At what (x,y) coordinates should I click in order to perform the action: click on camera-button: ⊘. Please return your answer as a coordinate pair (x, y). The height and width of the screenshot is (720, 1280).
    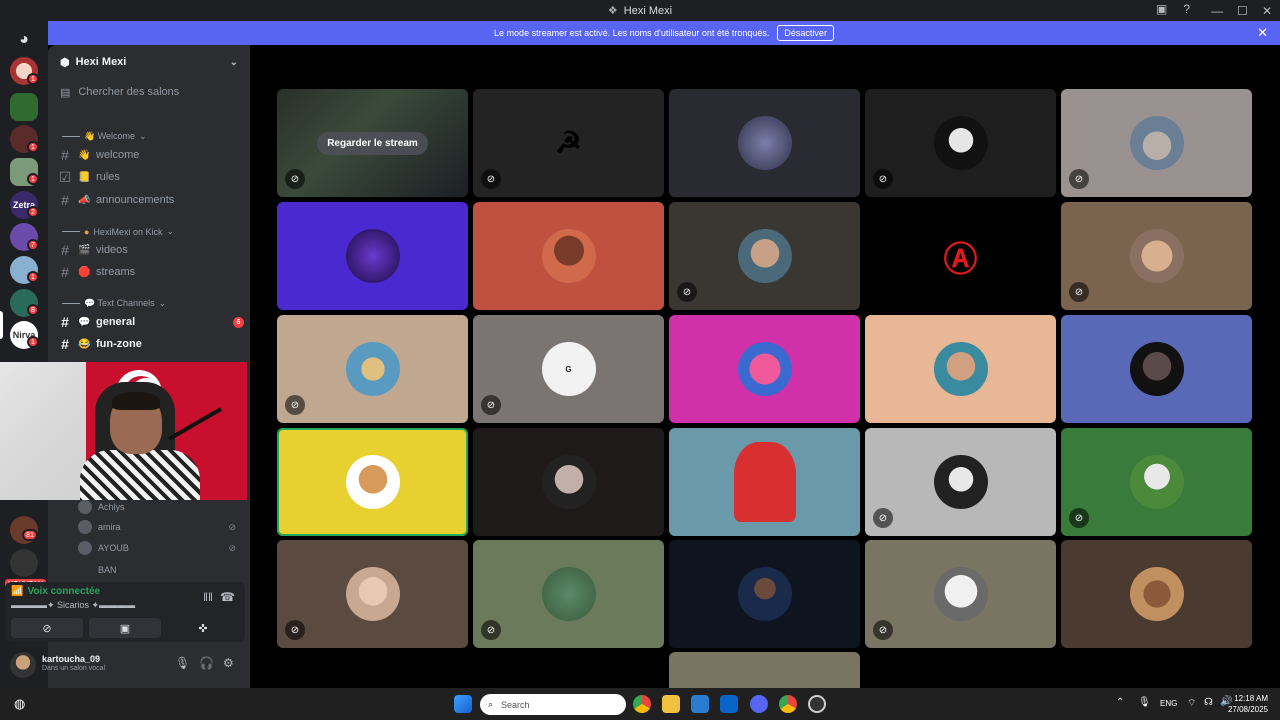
    Looking at the image, I should click on (47, 628).